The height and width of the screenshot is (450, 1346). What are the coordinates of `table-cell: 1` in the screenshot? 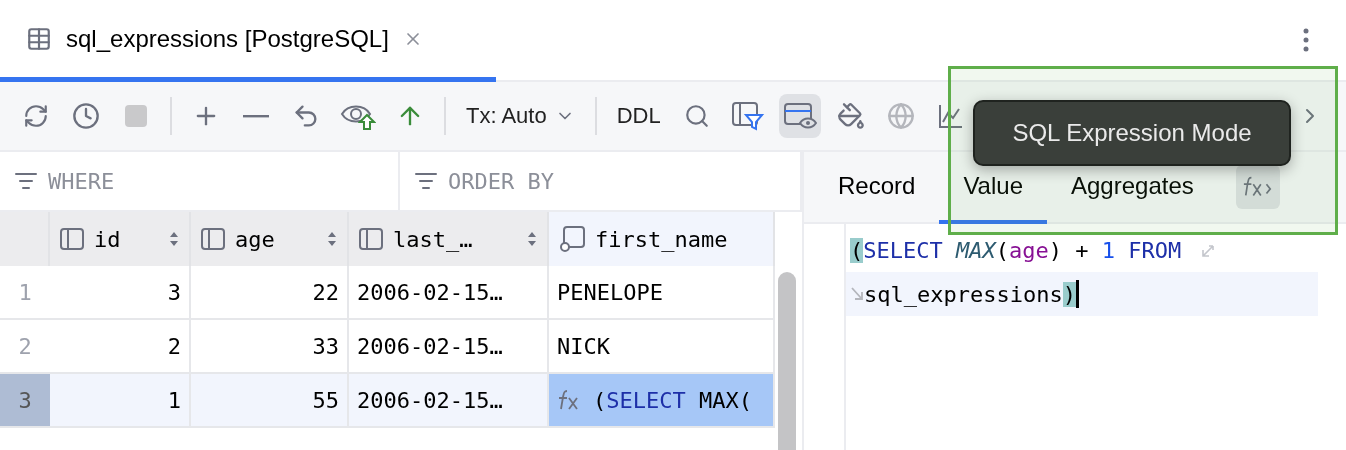 It's located at (120, 401).